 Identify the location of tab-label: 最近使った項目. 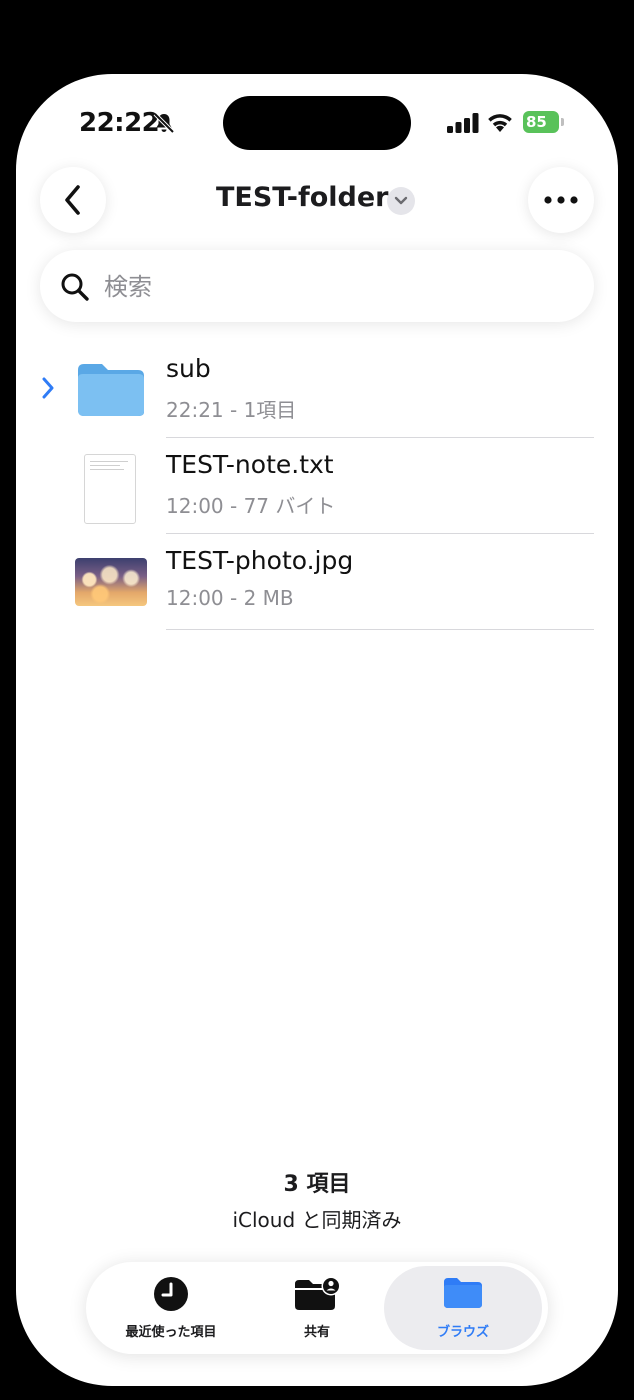
(171, 1332).